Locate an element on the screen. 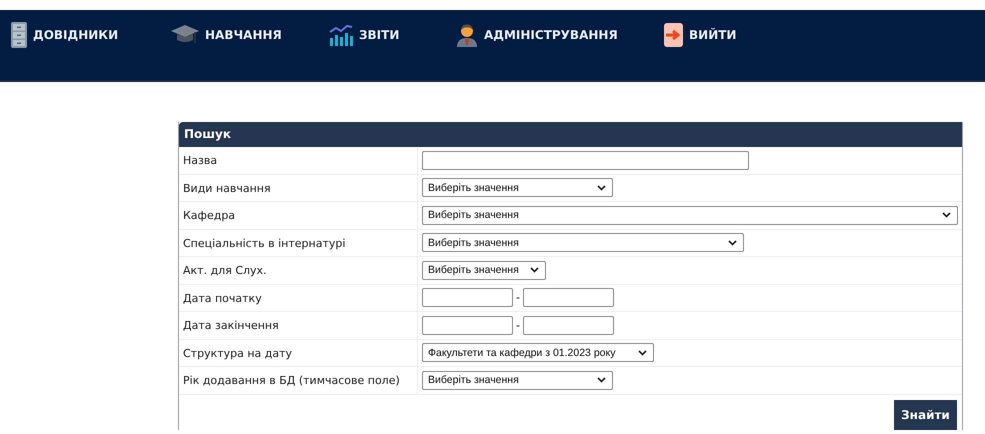 The width and height of the screenshot is (985, 434). nav-link: НАВЧАННЯ is located at coordinates (250, 35).